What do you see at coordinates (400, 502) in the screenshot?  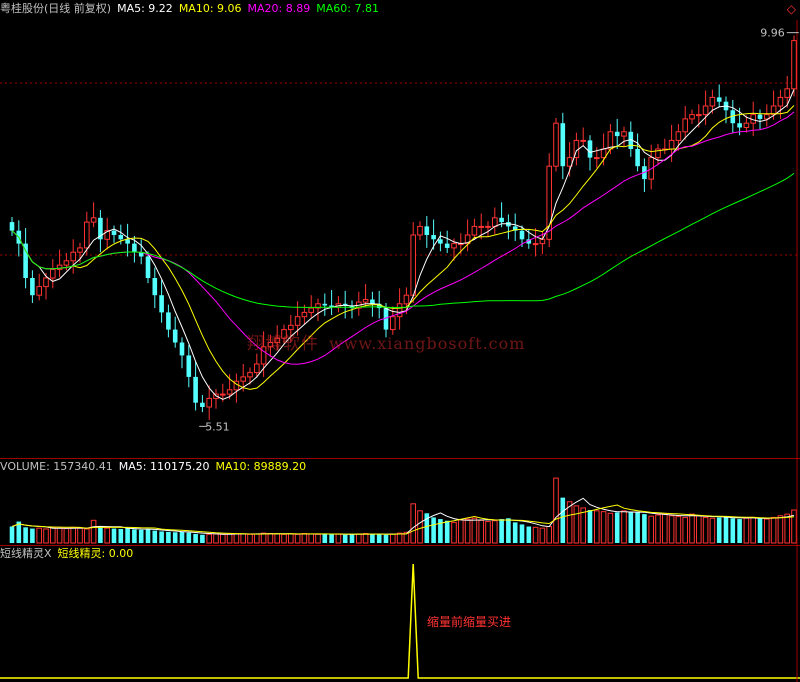 I see `volume-chart` at bounding box center [400, 502].